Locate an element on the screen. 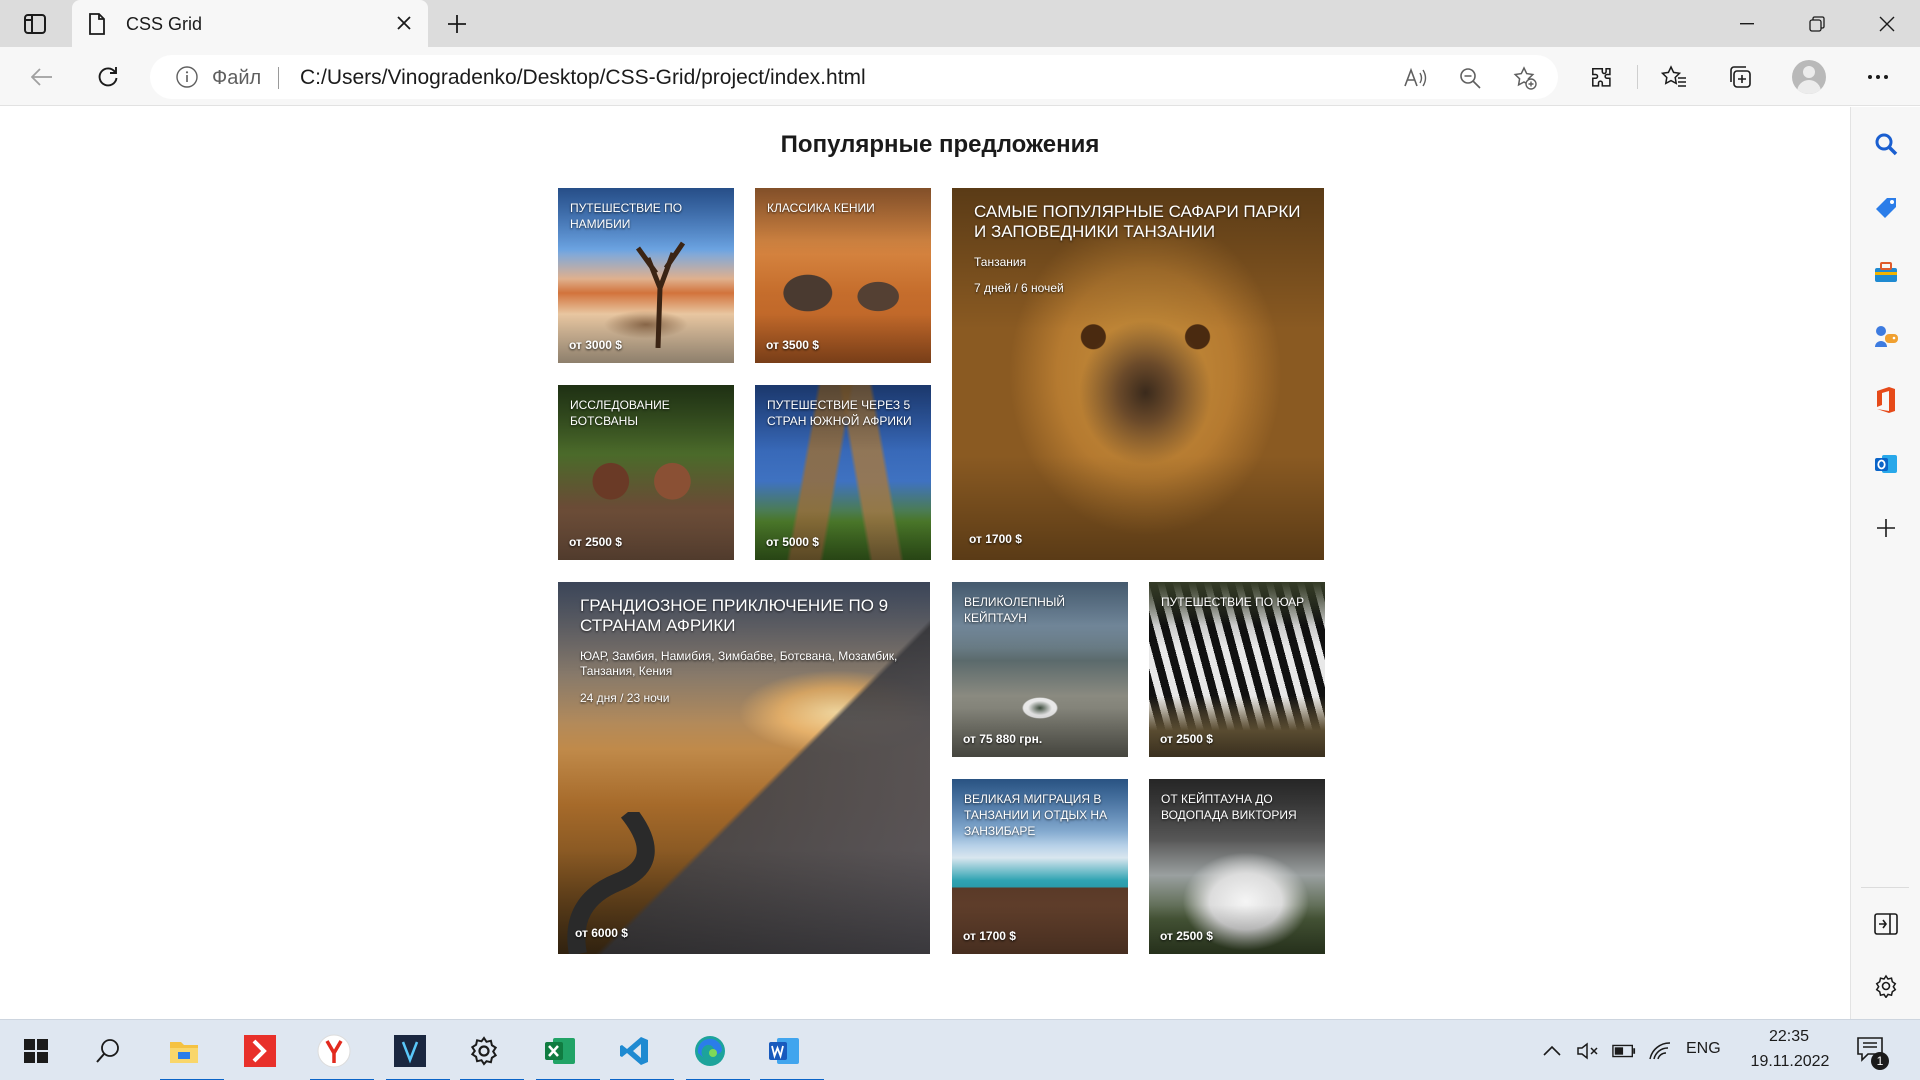 The width and height of the screenshot is (1920, 1080). tab-actions-icon is located at coordinates (35, 24).